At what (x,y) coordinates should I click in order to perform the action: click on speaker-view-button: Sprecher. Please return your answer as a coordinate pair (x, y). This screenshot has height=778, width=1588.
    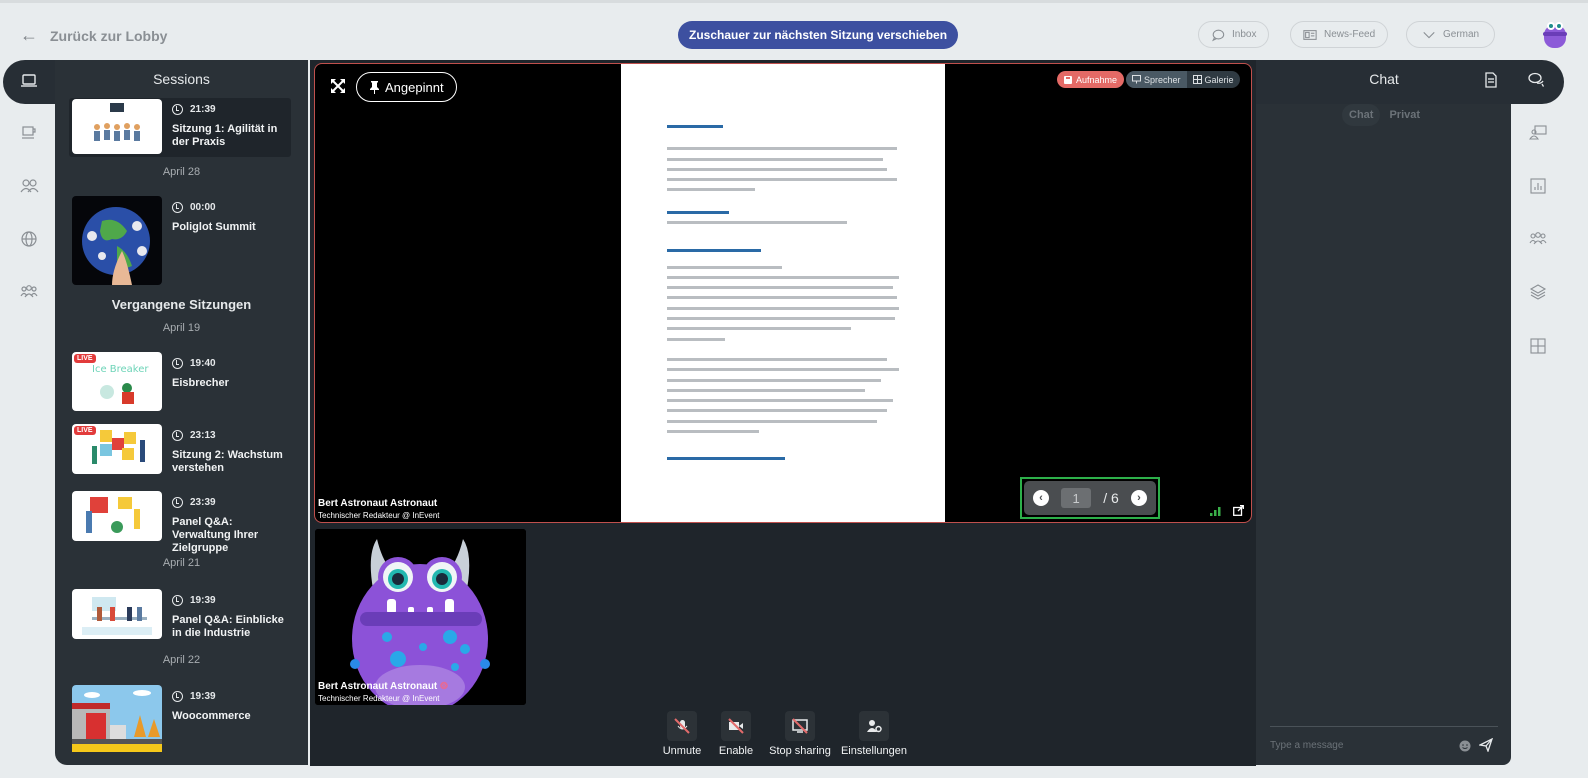
    Looking at the image, I should click on (1156, 79).